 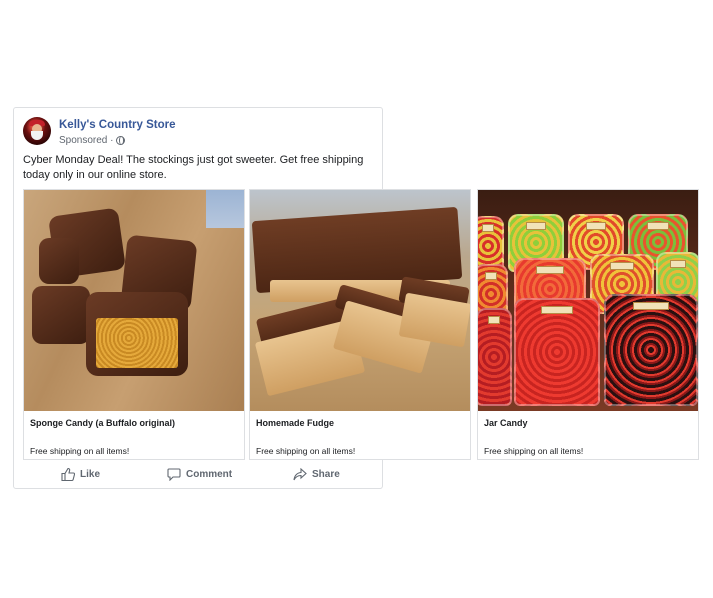 I want to click on sponge-candy-image, so click(x=134, y=300).